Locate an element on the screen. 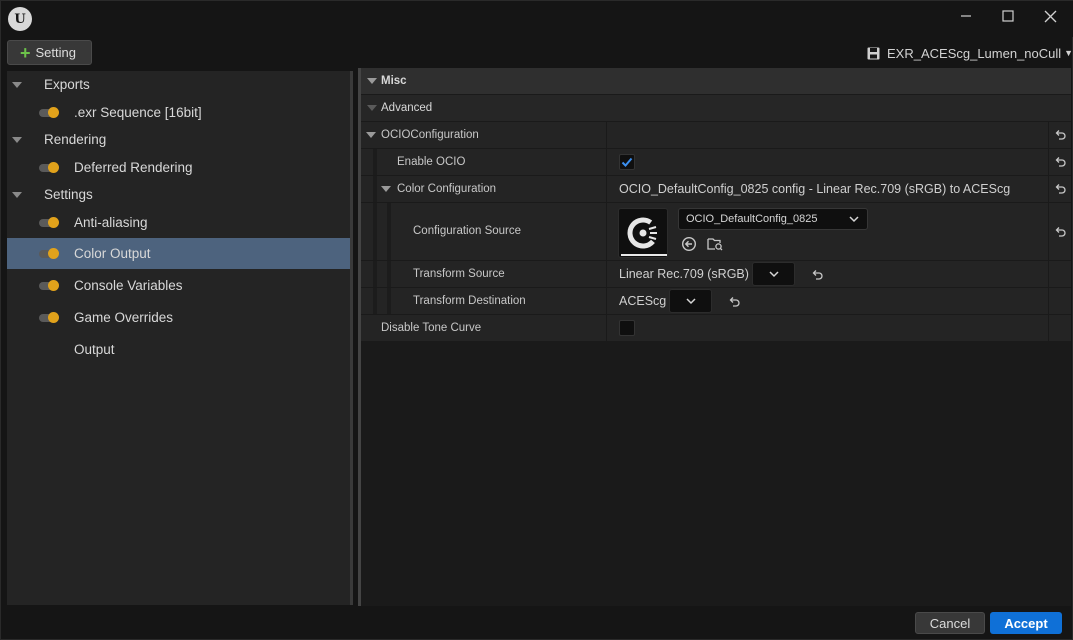 The height and width of the screenshot is (640, 1073). cancel-button: Cancel is located at coordinates (950, 623).